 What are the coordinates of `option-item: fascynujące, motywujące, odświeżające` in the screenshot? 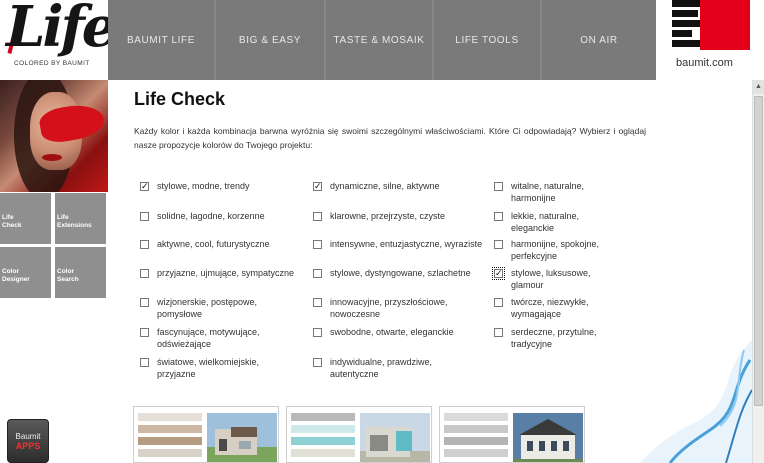 It's located at (220, 338).